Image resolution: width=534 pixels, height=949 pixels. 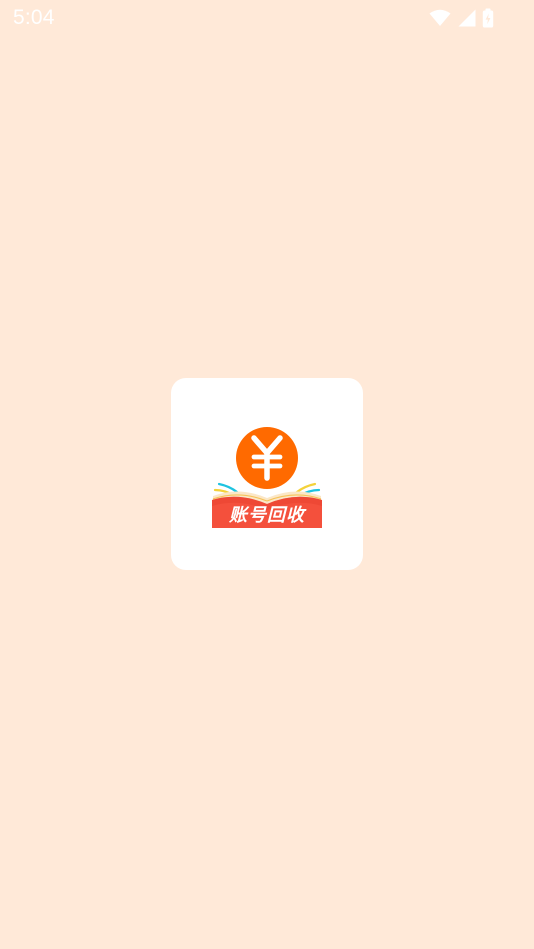 What do you see at coordinates (488, 18) in the screenshot?
I see `battery-icon` at bounding box center [488, 18].